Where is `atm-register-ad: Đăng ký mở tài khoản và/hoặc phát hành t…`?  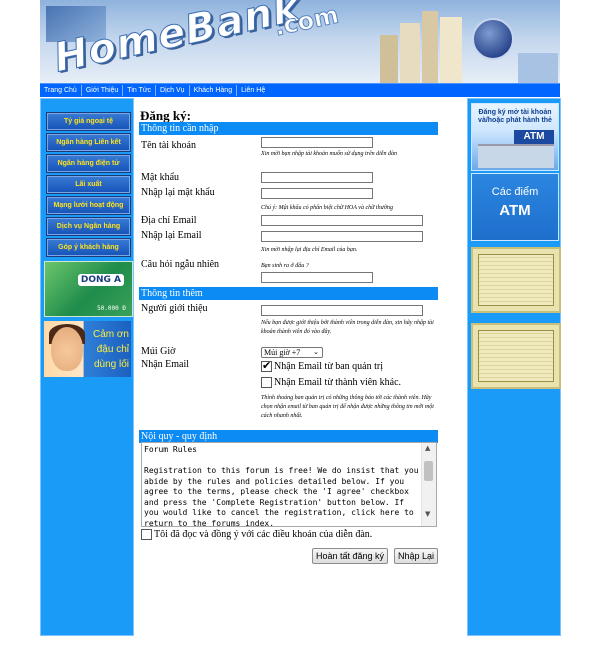 atm-register-ad: Đăng ký mở tài khoản và/hoặc phát hành t… is located at coordinates (515, 137).